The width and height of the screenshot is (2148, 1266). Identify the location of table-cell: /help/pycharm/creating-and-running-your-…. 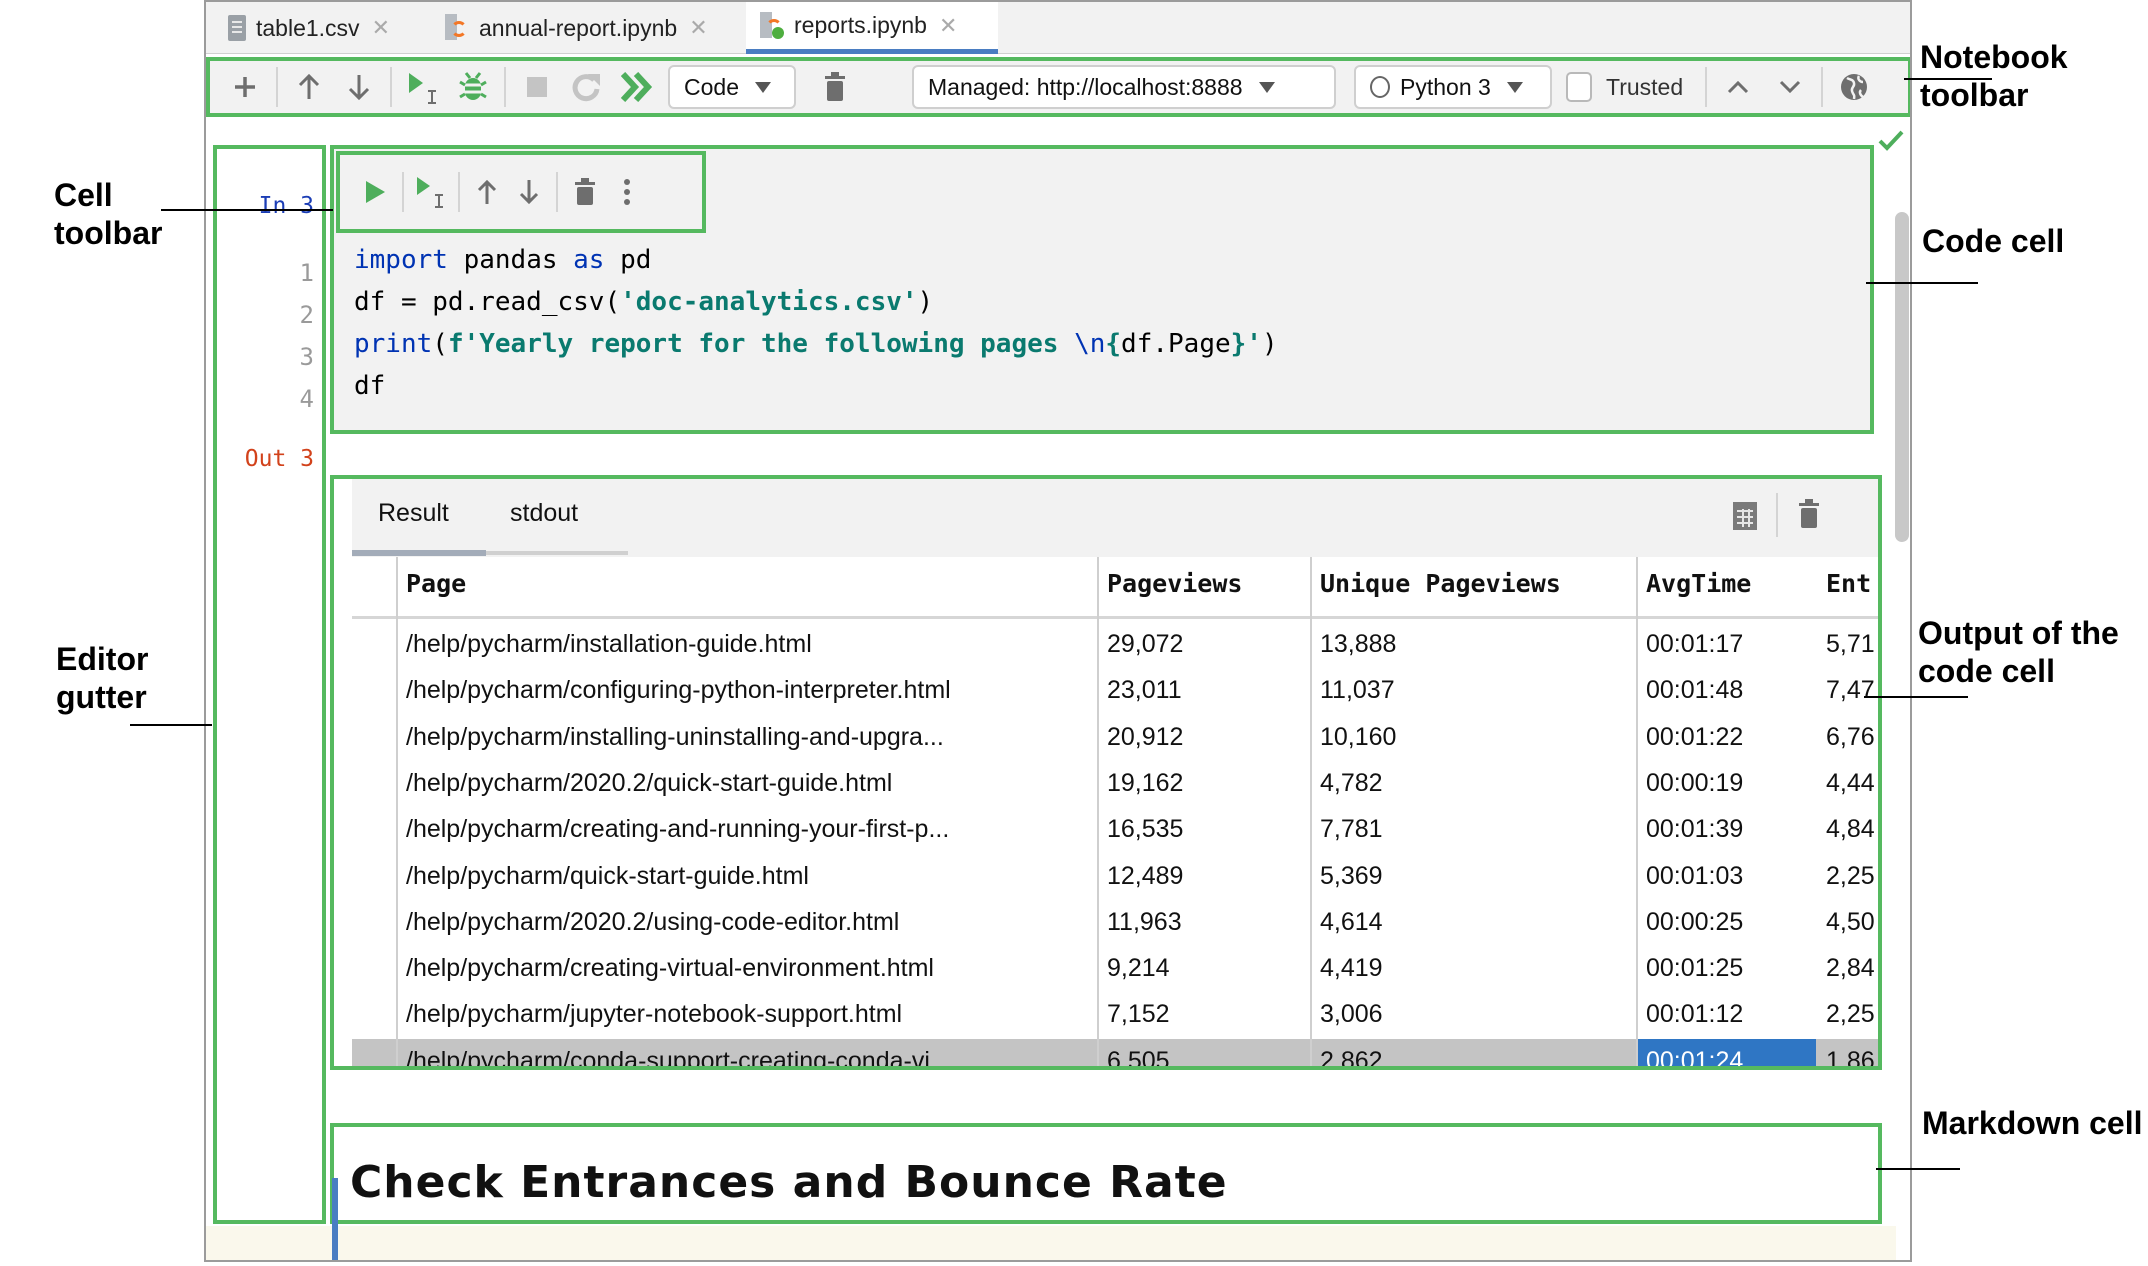
(677, 829).